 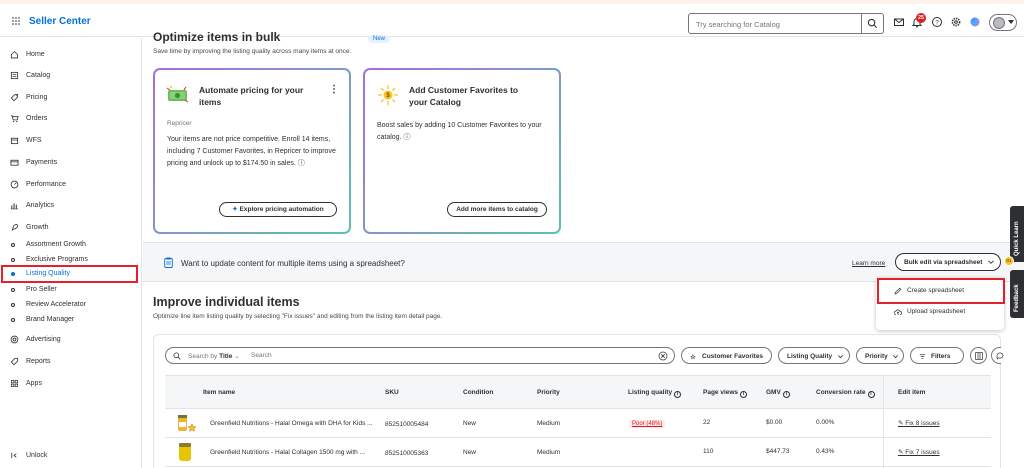 What do you see at coordinates (997, 355) in the screenshot?
I see `comment-button` at bounding box center [997, 355].